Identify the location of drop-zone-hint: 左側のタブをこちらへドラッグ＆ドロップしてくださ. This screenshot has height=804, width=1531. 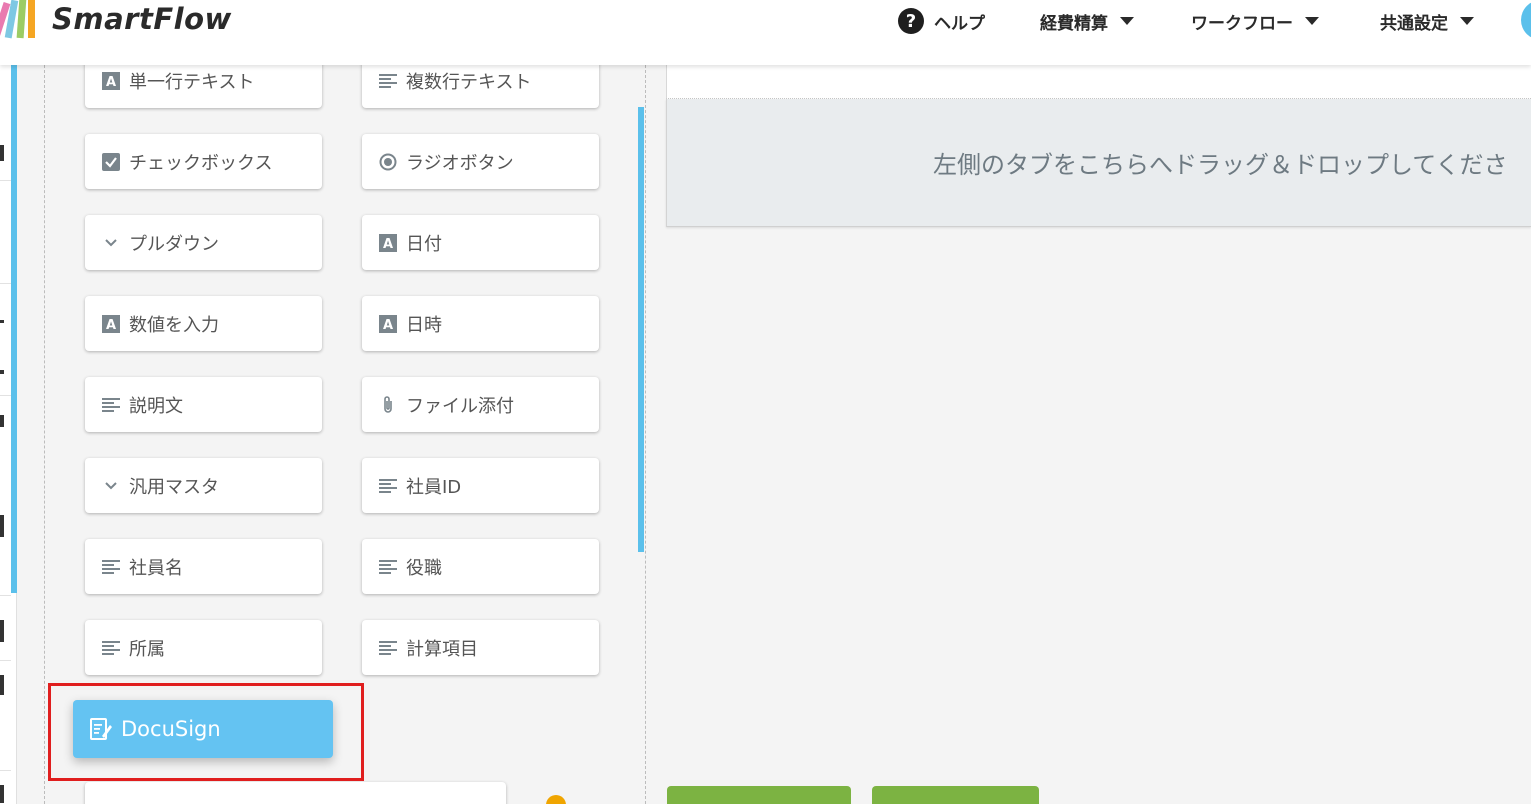
(1220, 165).